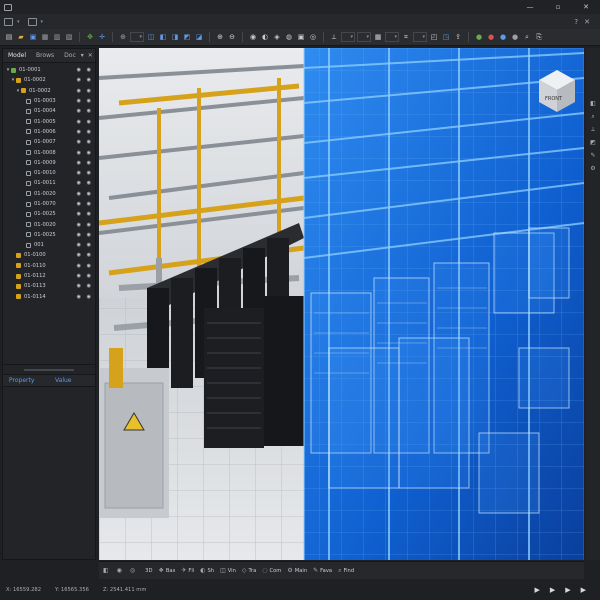  I want to click on panel-options-icon: ▾, so click(82, 55).